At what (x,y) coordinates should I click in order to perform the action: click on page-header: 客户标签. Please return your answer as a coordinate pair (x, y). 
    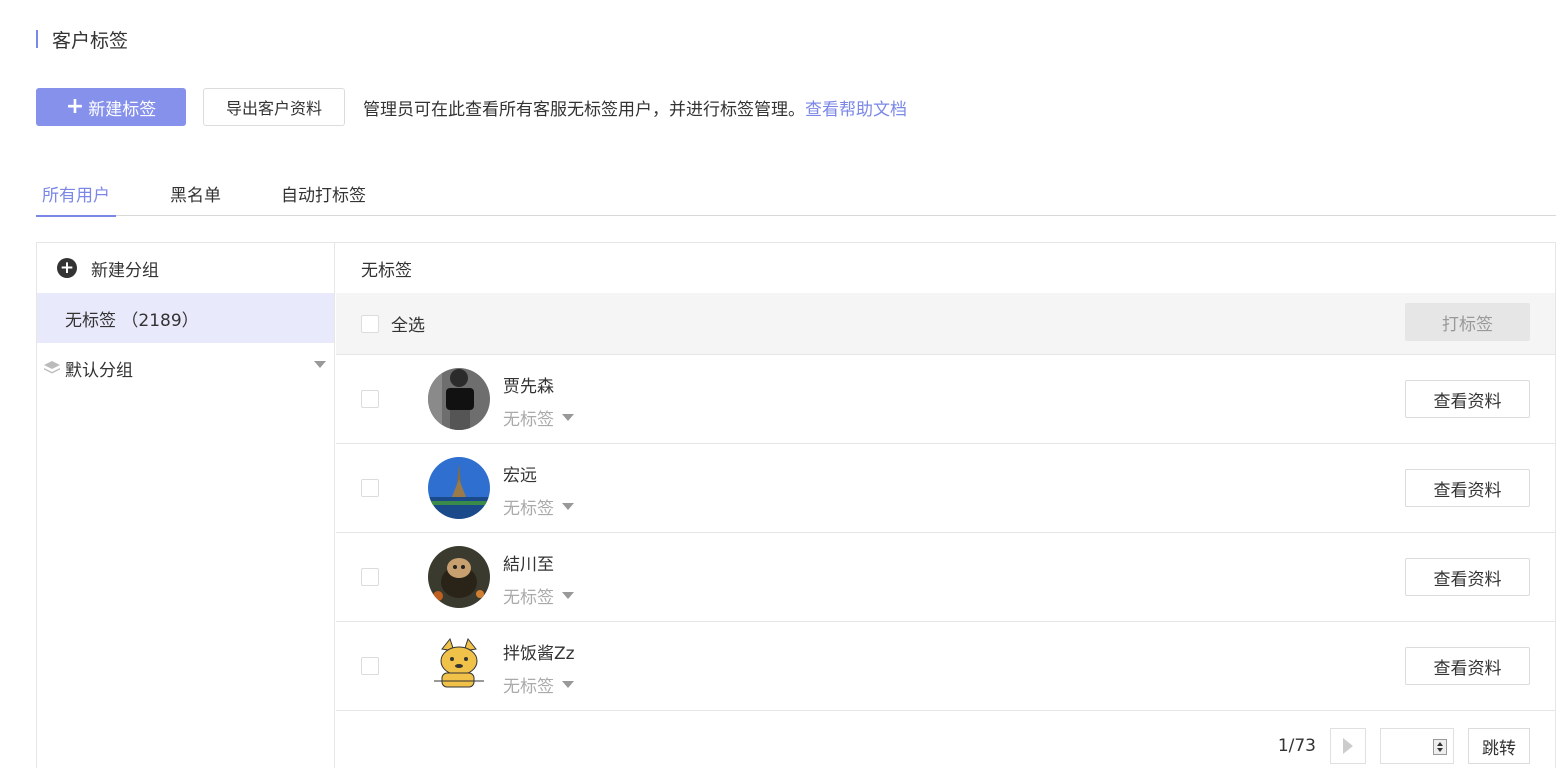
    Looking at the image, I should click on (82, 40).